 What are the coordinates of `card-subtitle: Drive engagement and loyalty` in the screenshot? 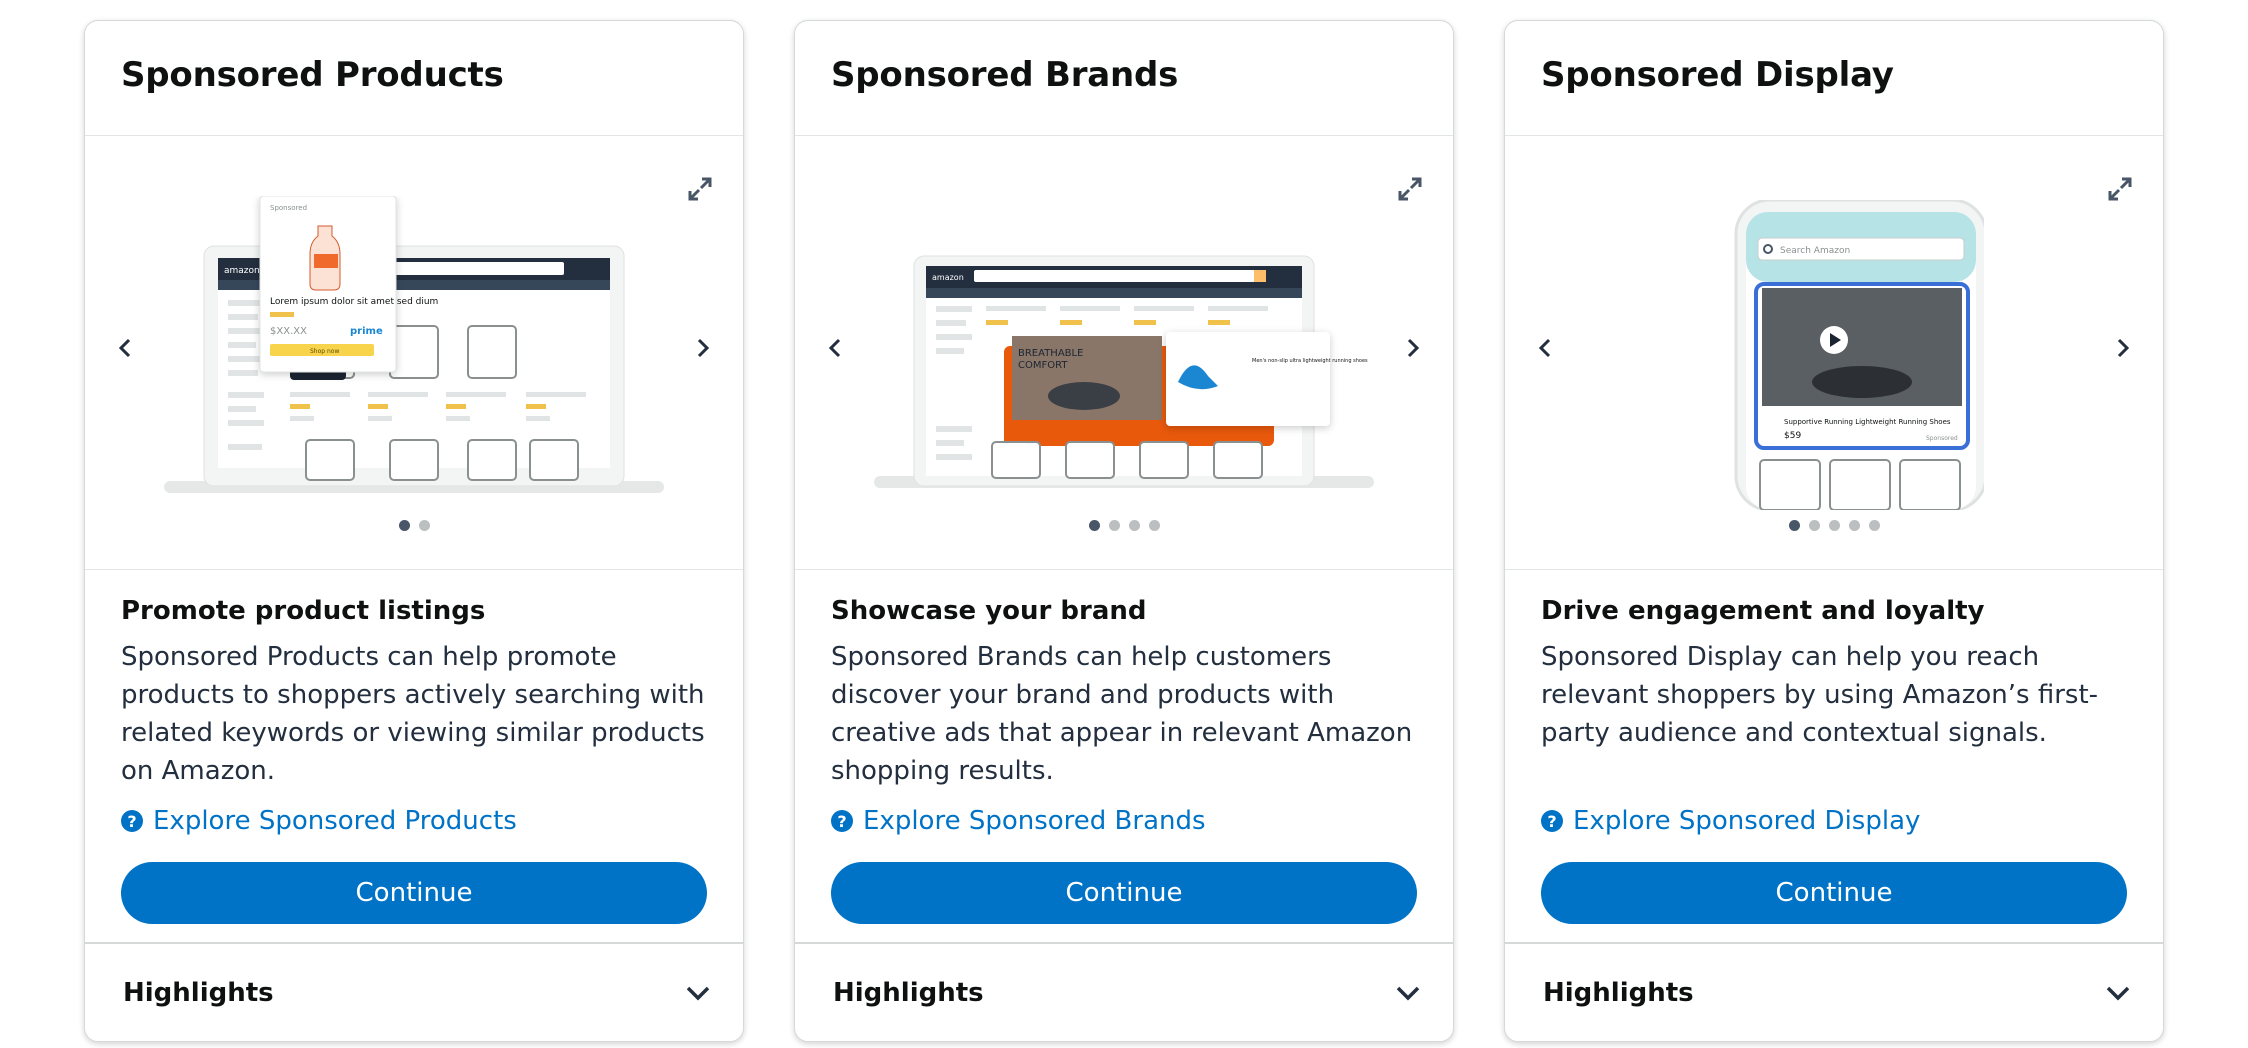 It's located at (1763, 611).